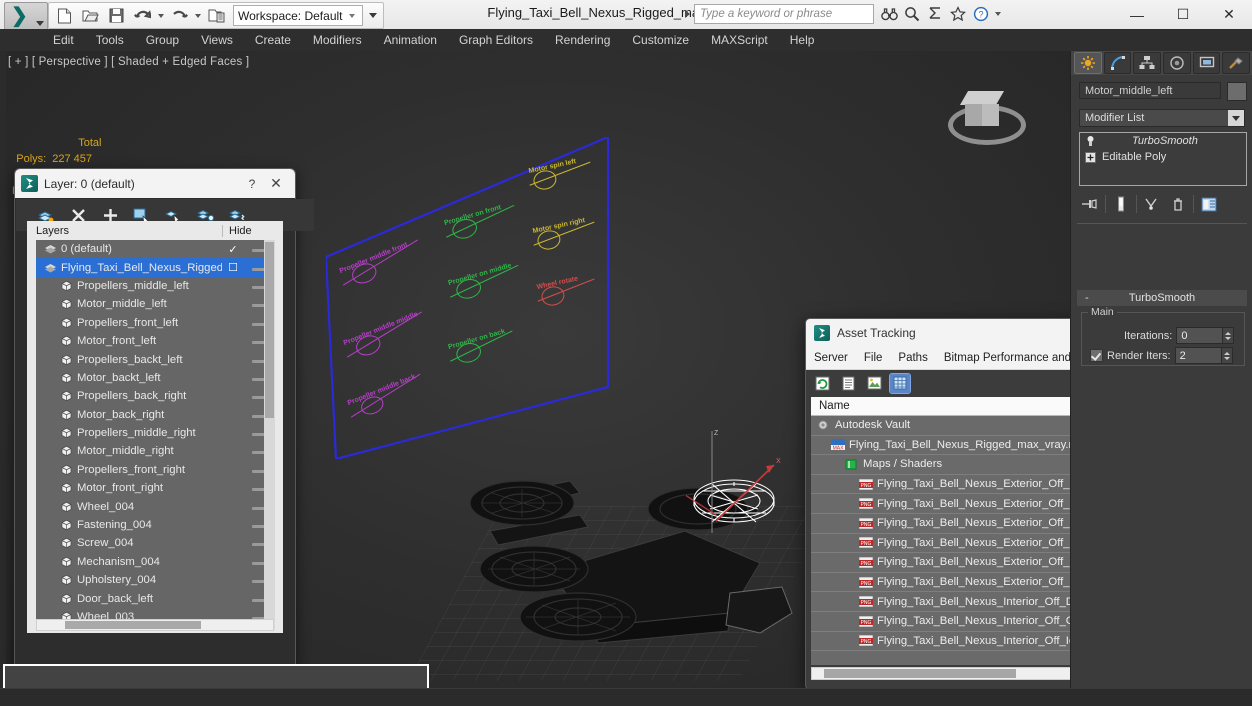 This screenshot has width=1252, height=706. Describe the element at coordinates (155, 543) in the screenshot. I see `layer-row: Screw_004` at that location.